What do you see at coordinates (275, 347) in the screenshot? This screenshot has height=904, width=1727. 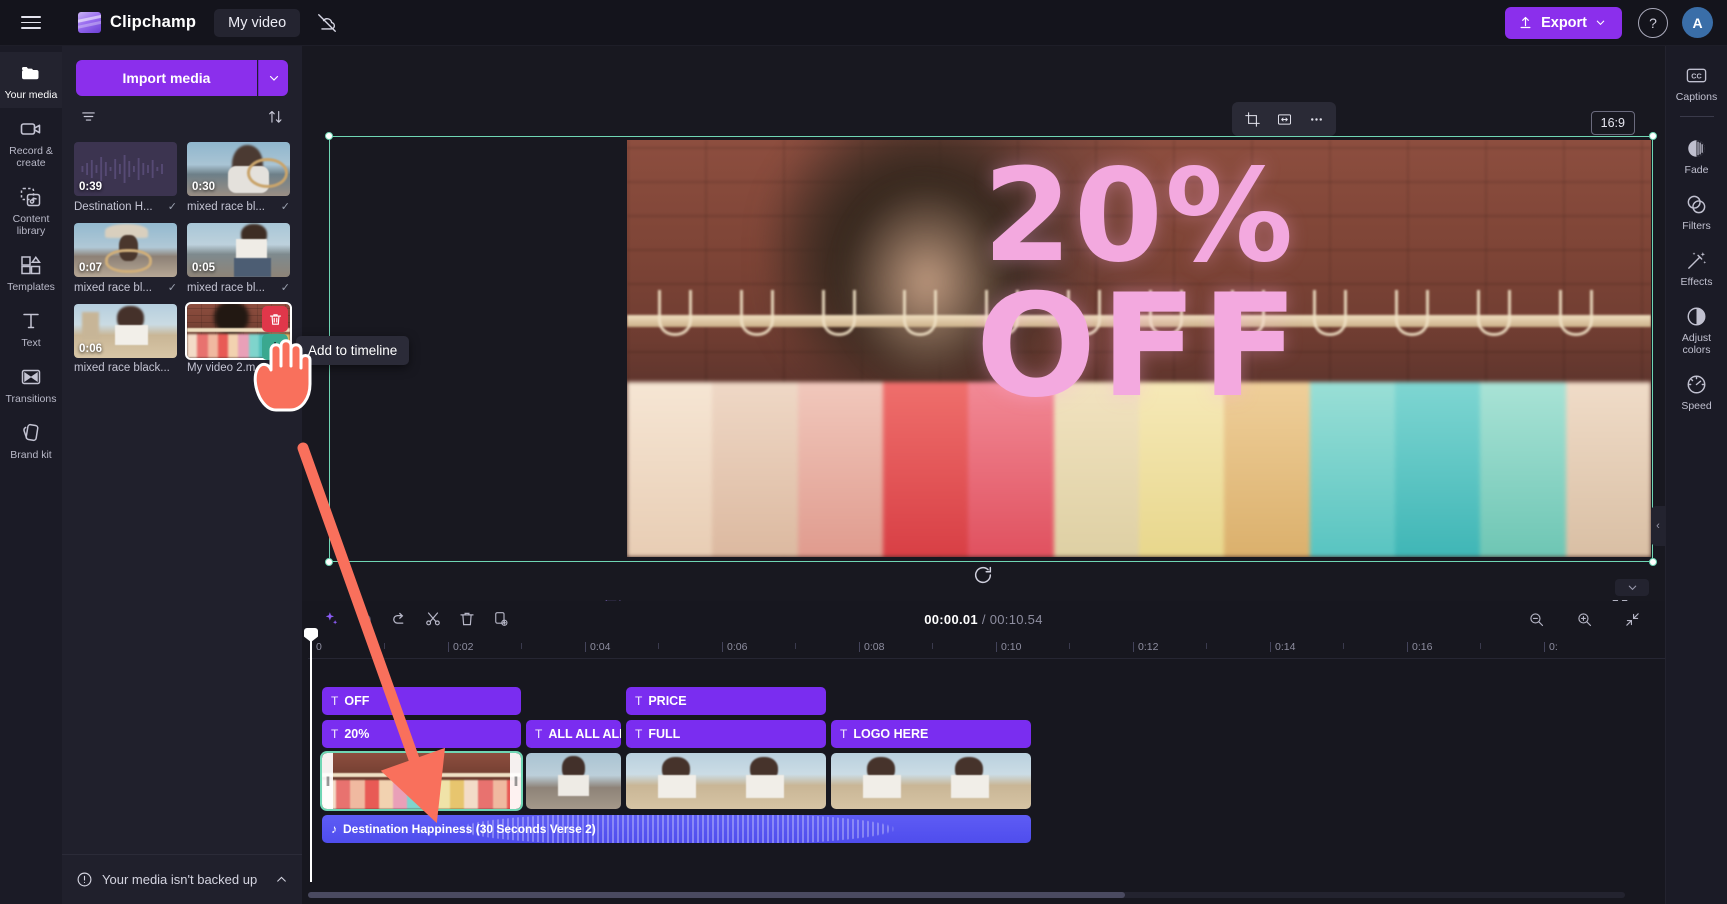 I see `add-to-timeline-button: +` at bounding box center [275, 347].